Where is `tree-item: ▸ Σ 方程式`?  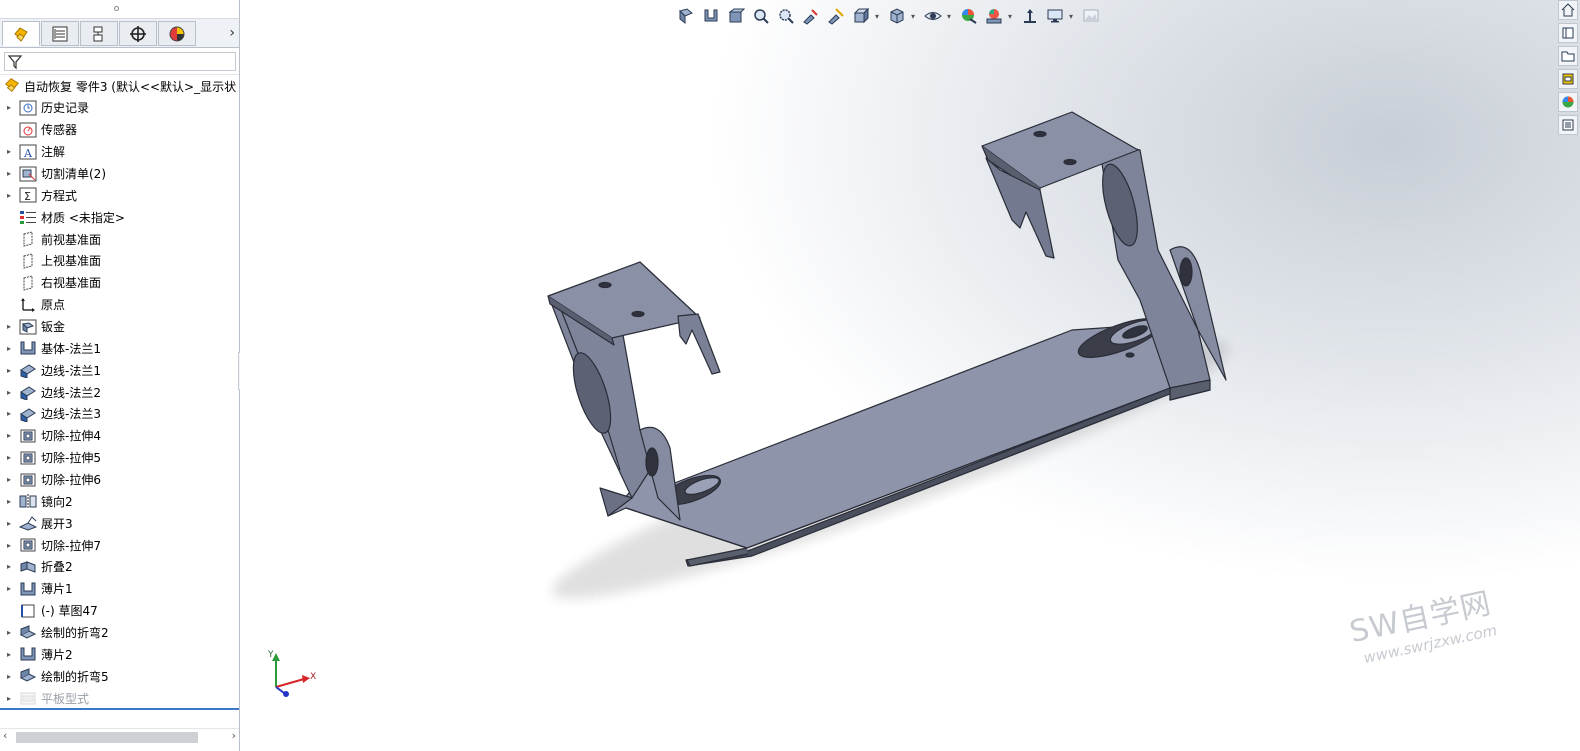 tree-item: ▸ Σ 方程式 is located at coordinates (119, 195).